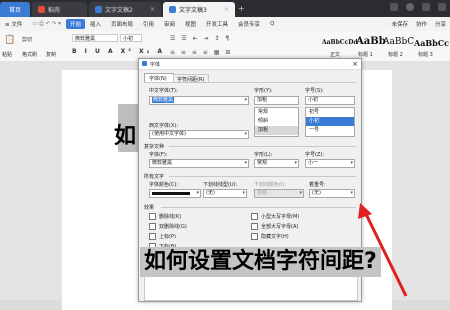 The height and width of the screenshot is (310, 450). Describe the element at coordinates (330, 163) in the screenshot. I see `cx-size-select: 小一 ▾` at that location.